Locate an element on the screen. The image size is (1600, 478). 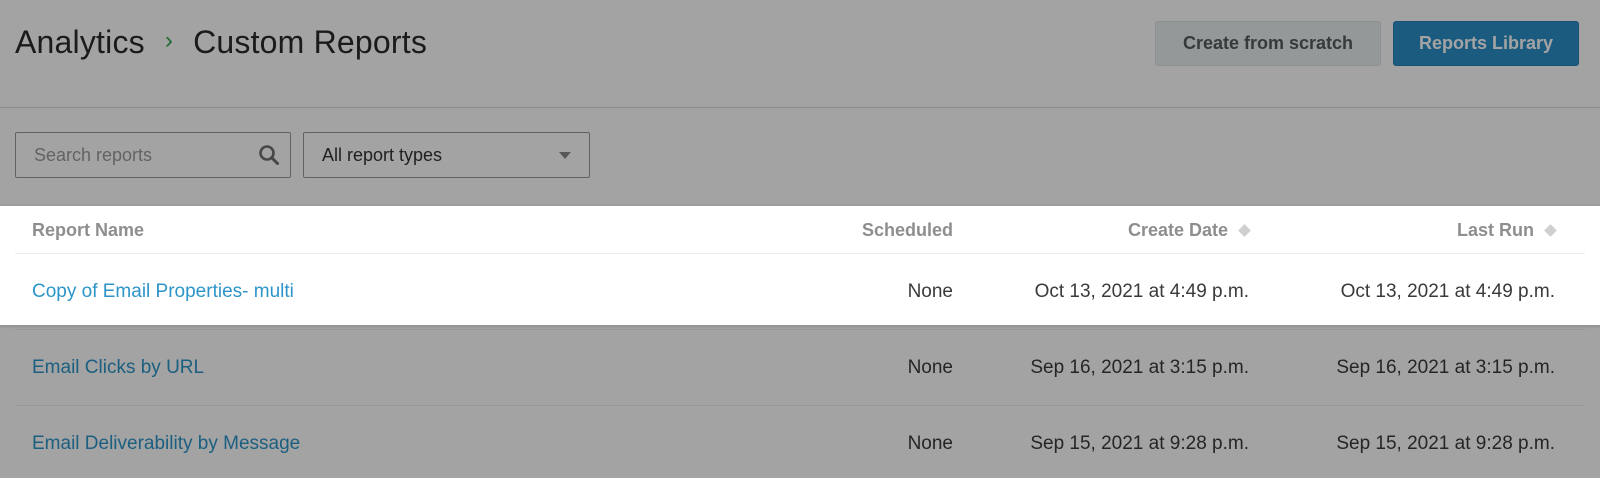
create-date-cell: Oct 13, 2021 at 4:49 p.m. is located at coordinates (1141, 291).